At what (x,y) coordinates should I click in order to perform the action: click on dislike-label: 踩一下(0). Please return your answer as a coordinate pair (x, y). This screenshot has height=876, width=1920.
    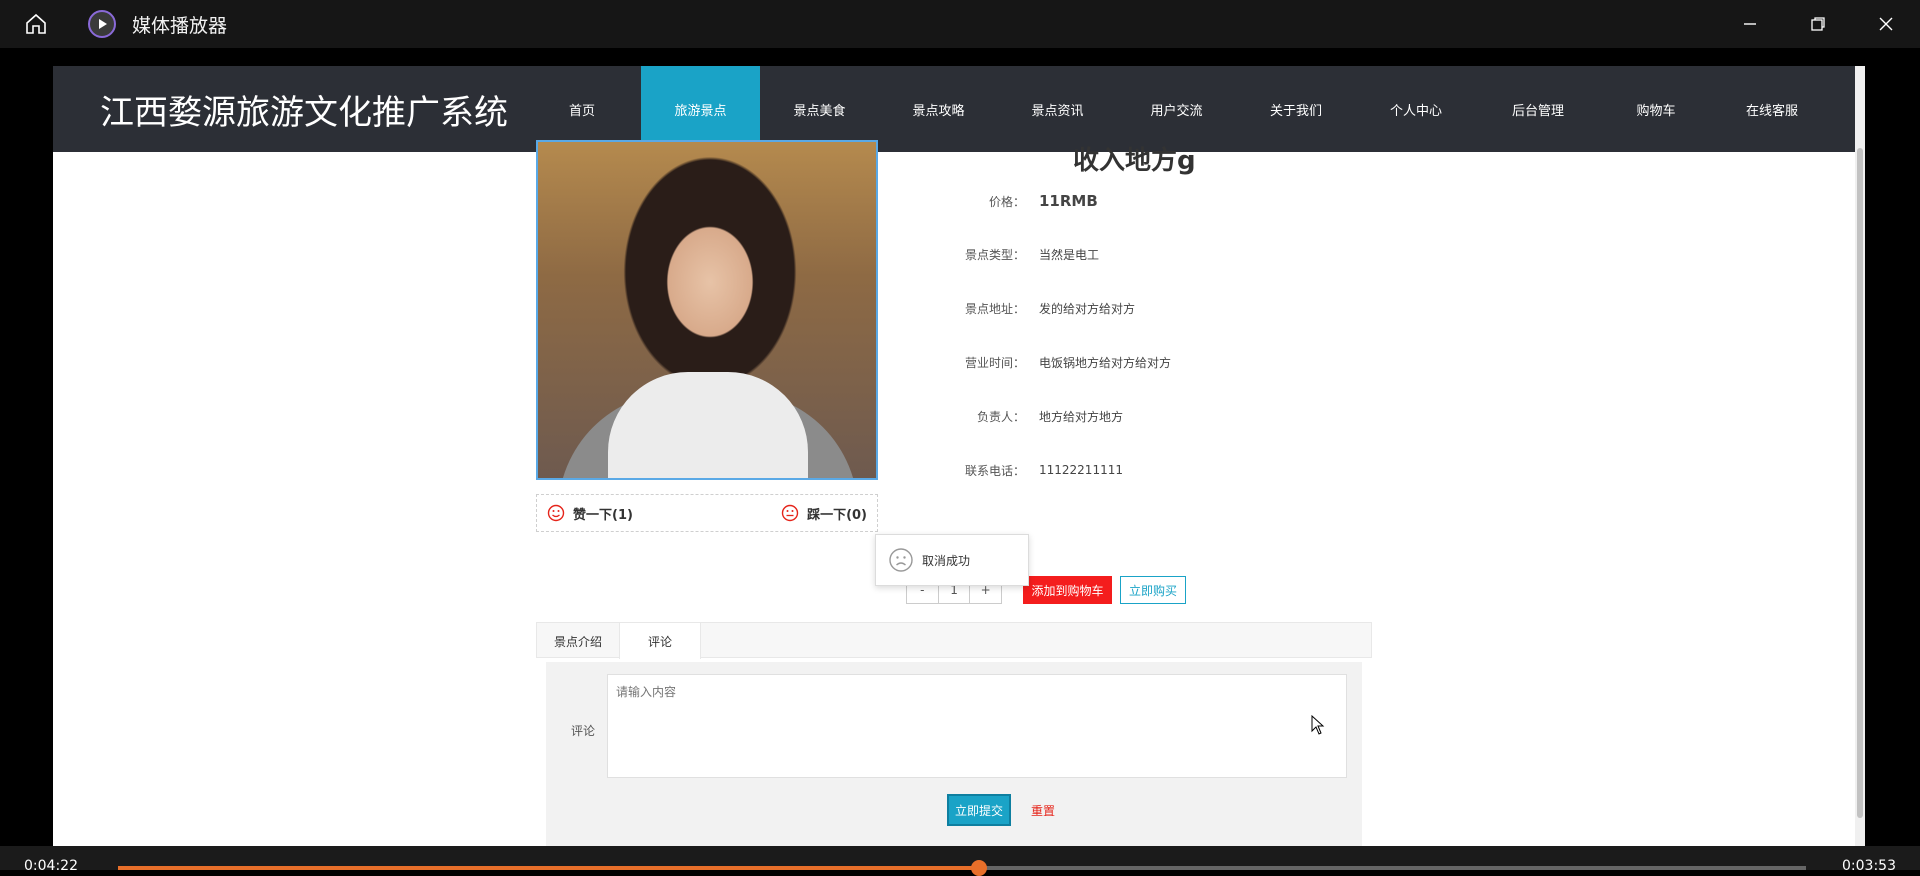
    Looking at the image, I should click on (837, 515).